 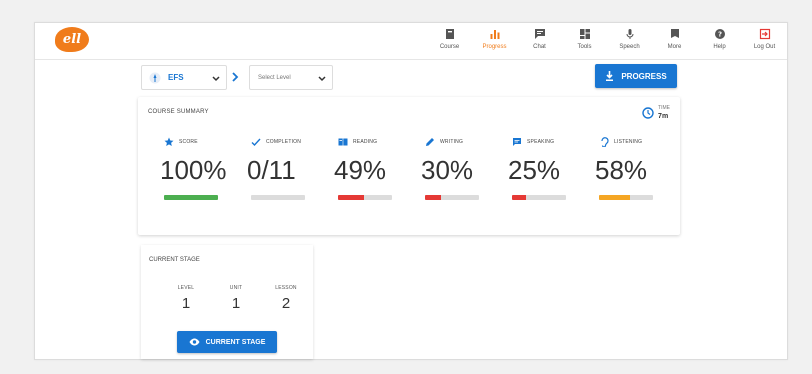 I want to click on nav-label-chat: Chat, so click(x=539, y=47).